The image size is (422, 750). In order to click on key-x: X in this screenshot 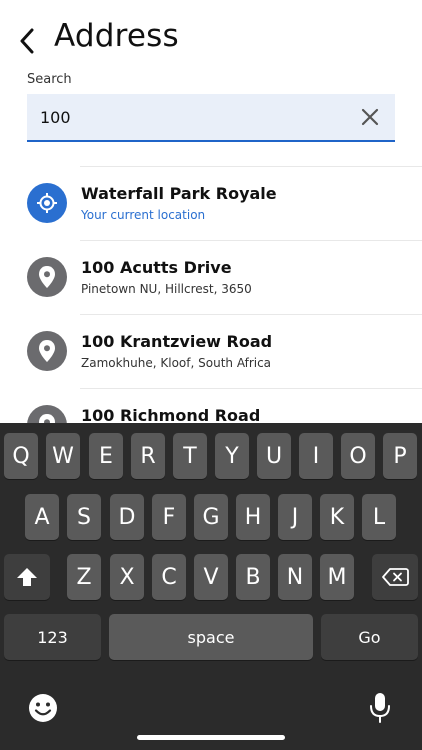, I will do `click(127, 577)`.